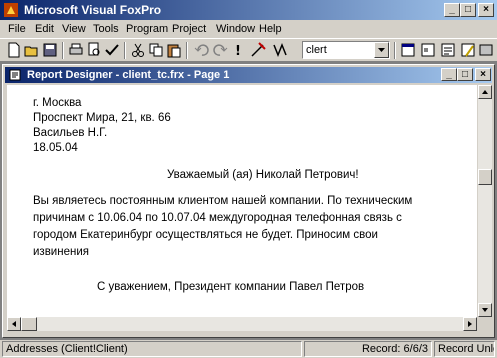 This screenshot has height=358, width=497. I want to click on report-address: Проспект Мира, 21, кв. 66, so click(102, 118).